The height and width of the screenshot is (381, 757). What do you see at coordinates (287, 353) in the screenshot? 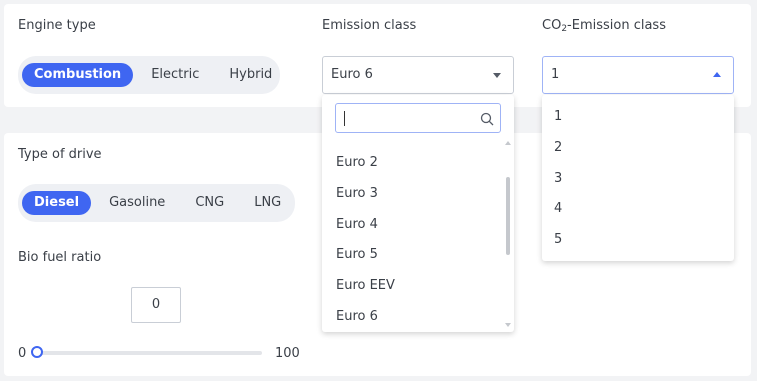
I see `slider-max-label: 100` at bounding box center [287, 353].